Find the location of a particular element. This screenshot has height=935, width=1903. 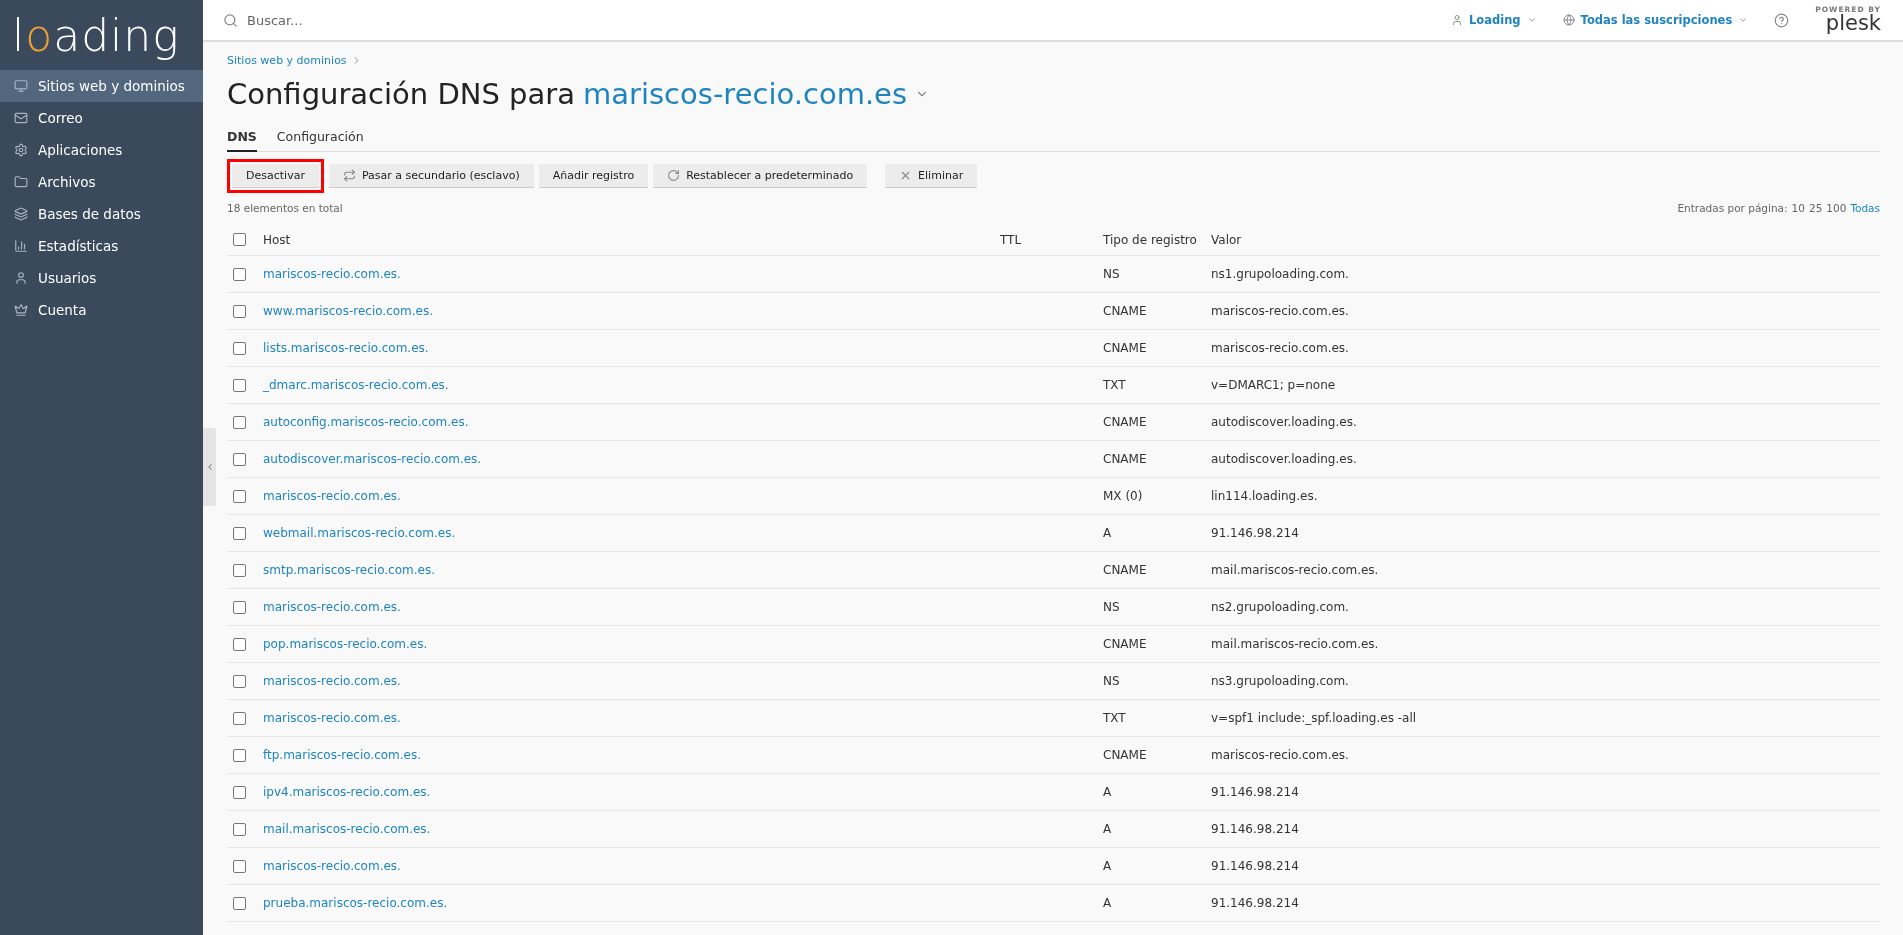

sidebar-item: Correo is located at coordinates (101, 118).